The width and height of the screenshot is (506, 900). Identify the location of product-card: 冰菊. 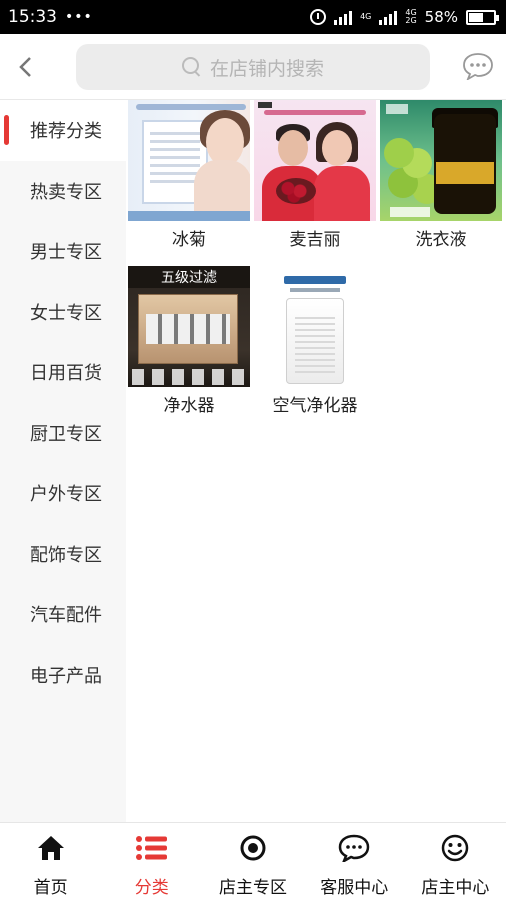
(189, 183).